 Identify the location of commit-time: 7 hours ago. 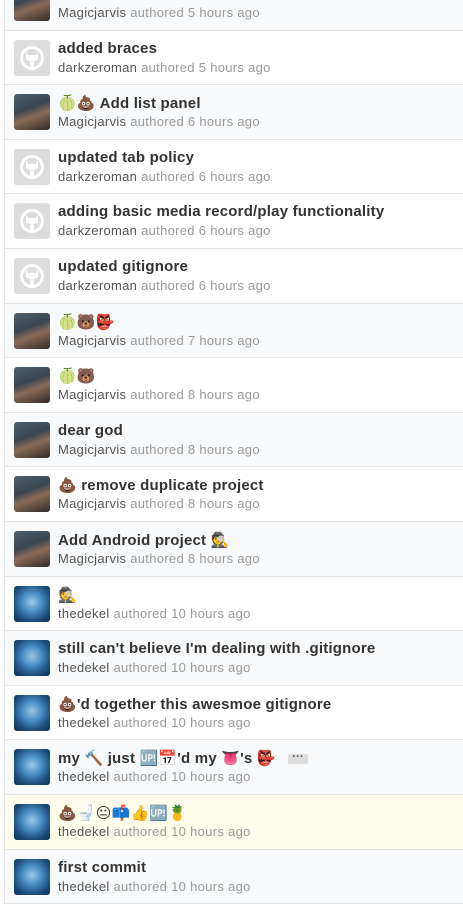
(223, 340).